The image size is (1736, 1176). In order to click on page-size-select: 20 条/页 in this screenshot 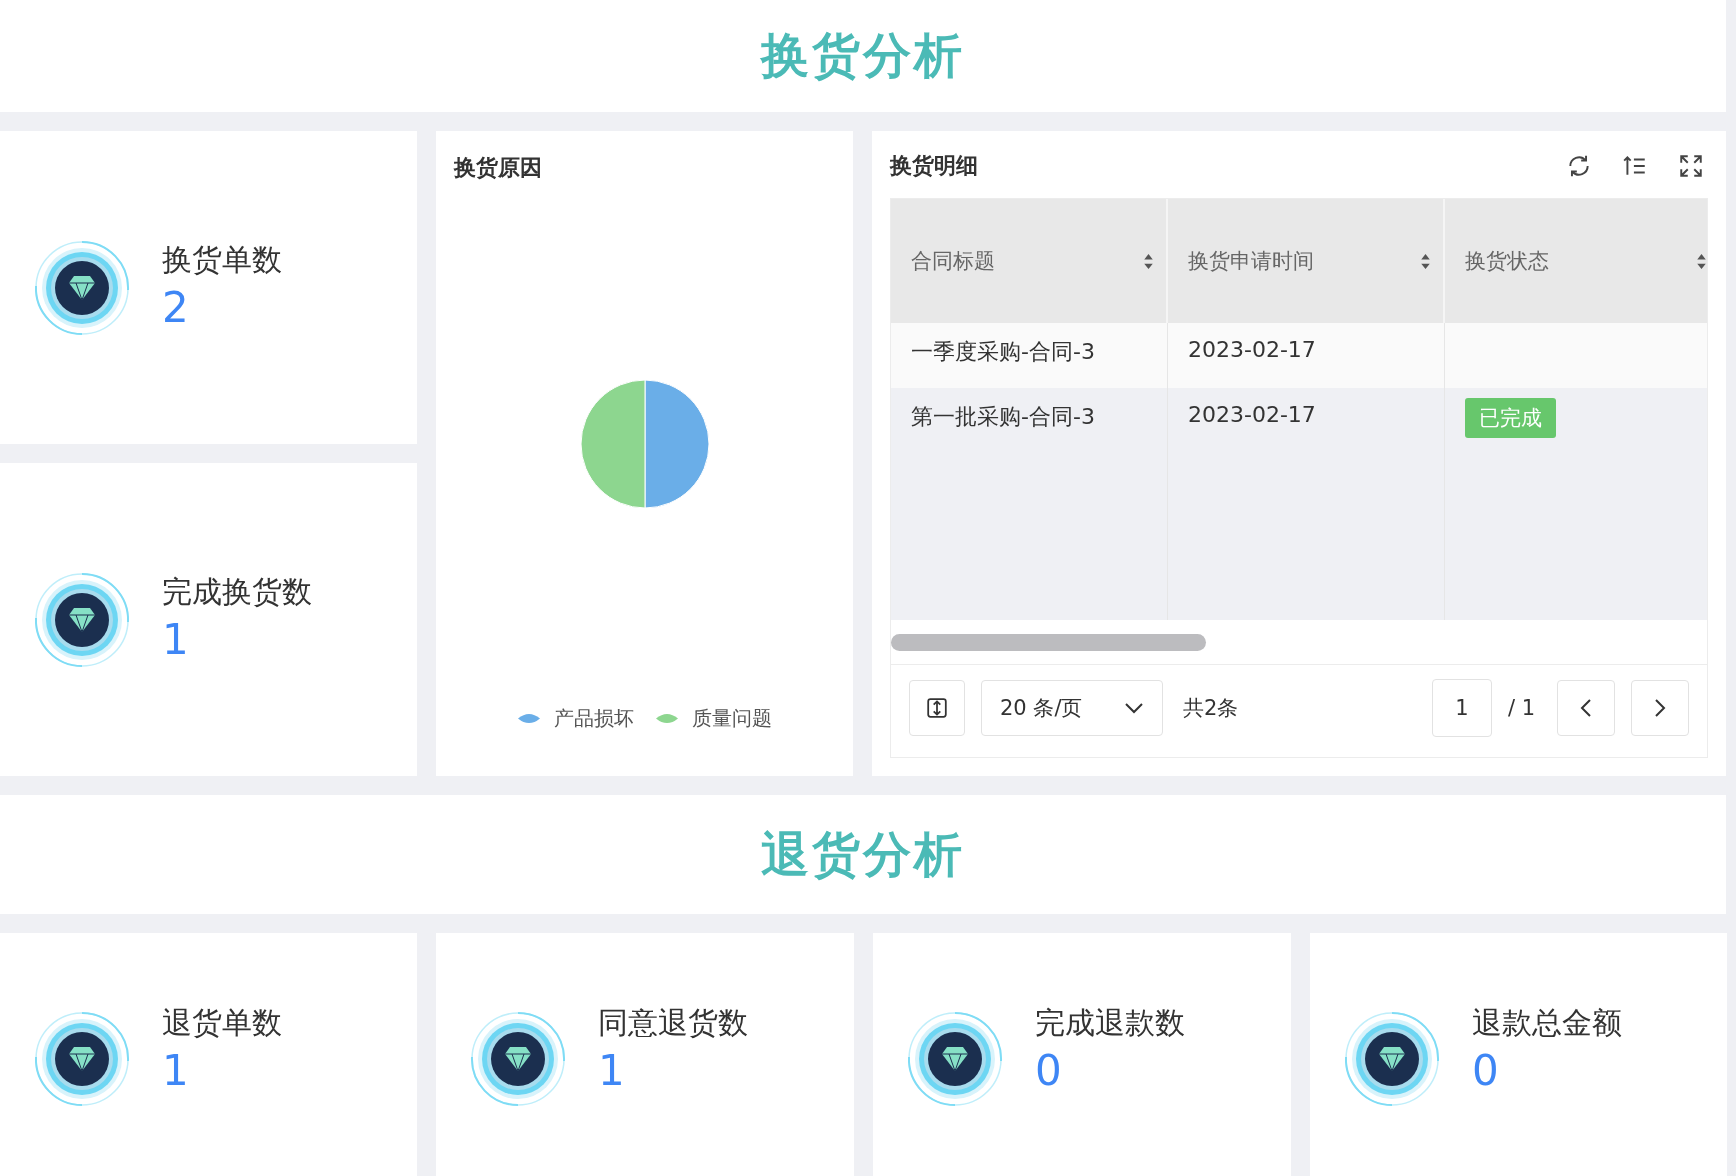, I will do `click(1072, 708)`.